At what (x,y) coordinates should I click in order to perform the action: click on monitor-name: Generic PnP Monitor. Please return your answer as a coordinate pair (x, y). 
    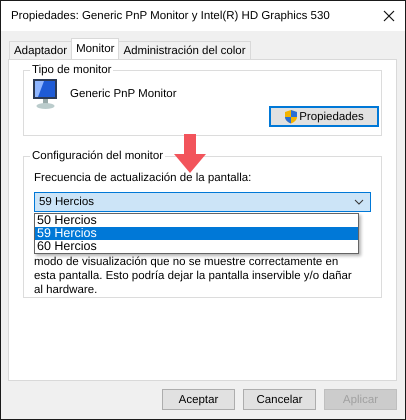
    Looking at the image, I should click on (123, 94).